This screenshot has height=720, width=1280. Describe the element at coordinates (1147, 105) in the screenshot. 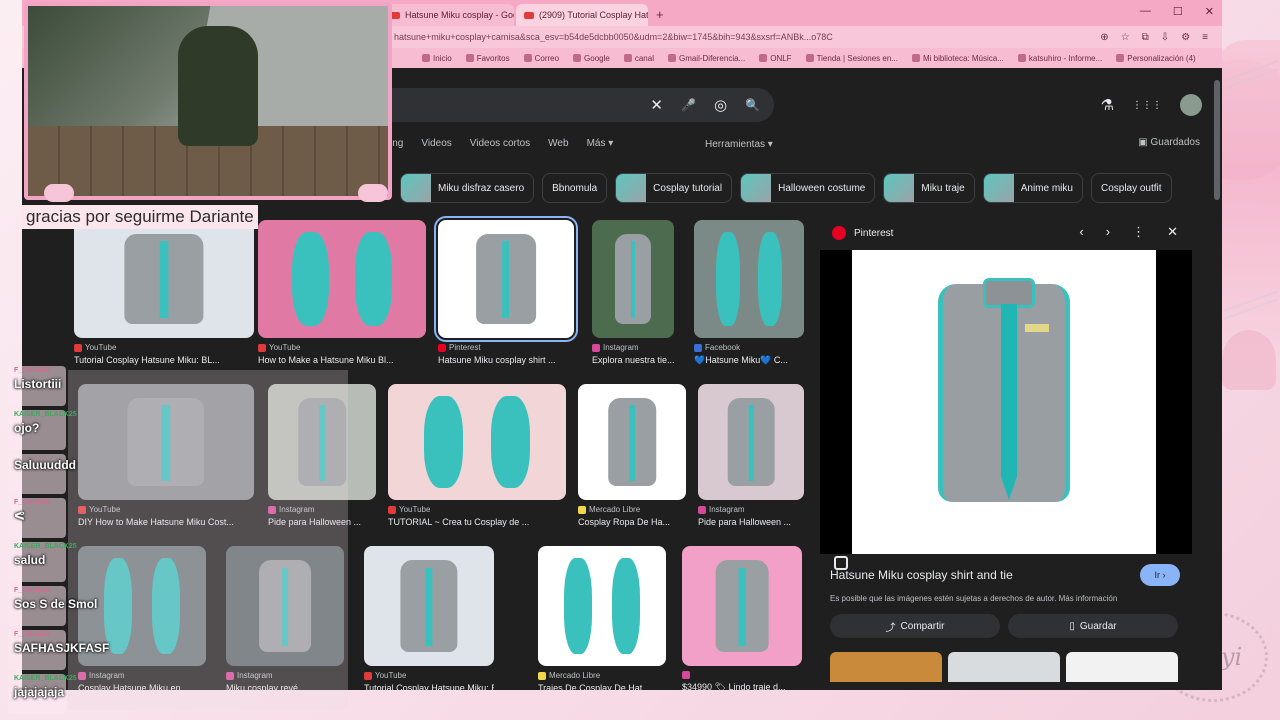

I see `apps-grid-icon: ⋮⋮⋮` at that location.